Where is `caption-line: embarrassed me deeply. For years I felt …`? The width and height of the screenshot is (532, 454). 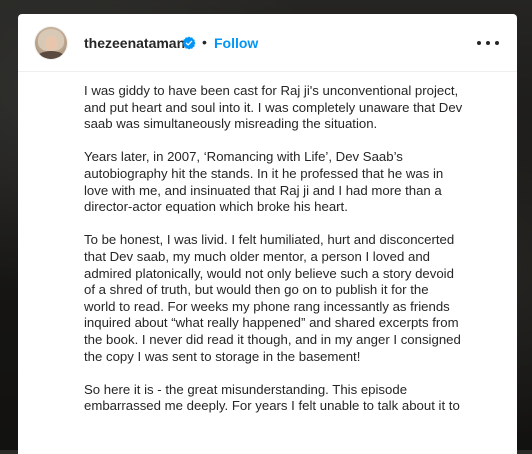
caption-line: embarrassed me deeply. For years I felt … is located at coordinates (272, 406).